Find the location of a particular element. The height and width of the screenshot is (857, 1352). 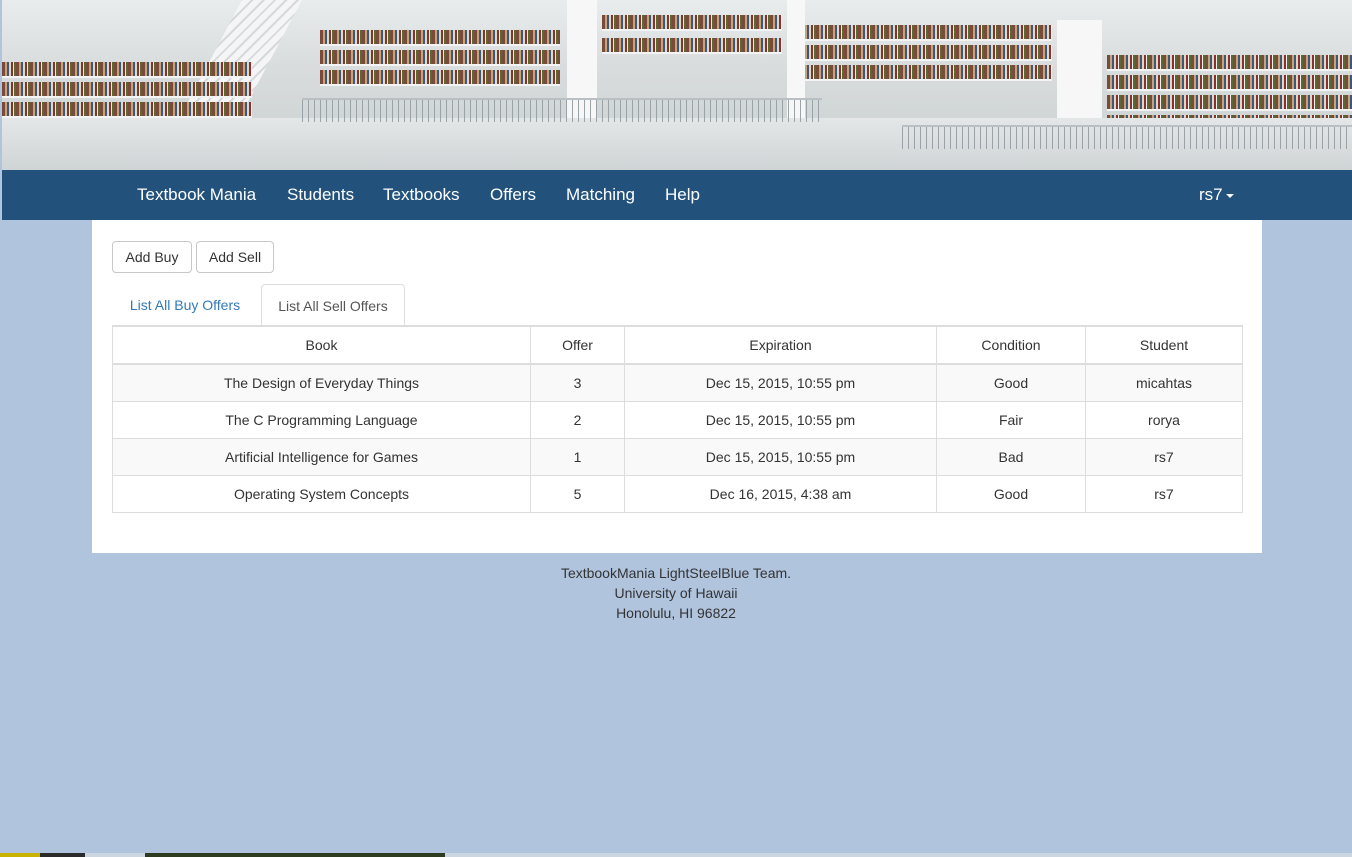

cell-book: Operating System Concepts is located at coordinates (321, 494).